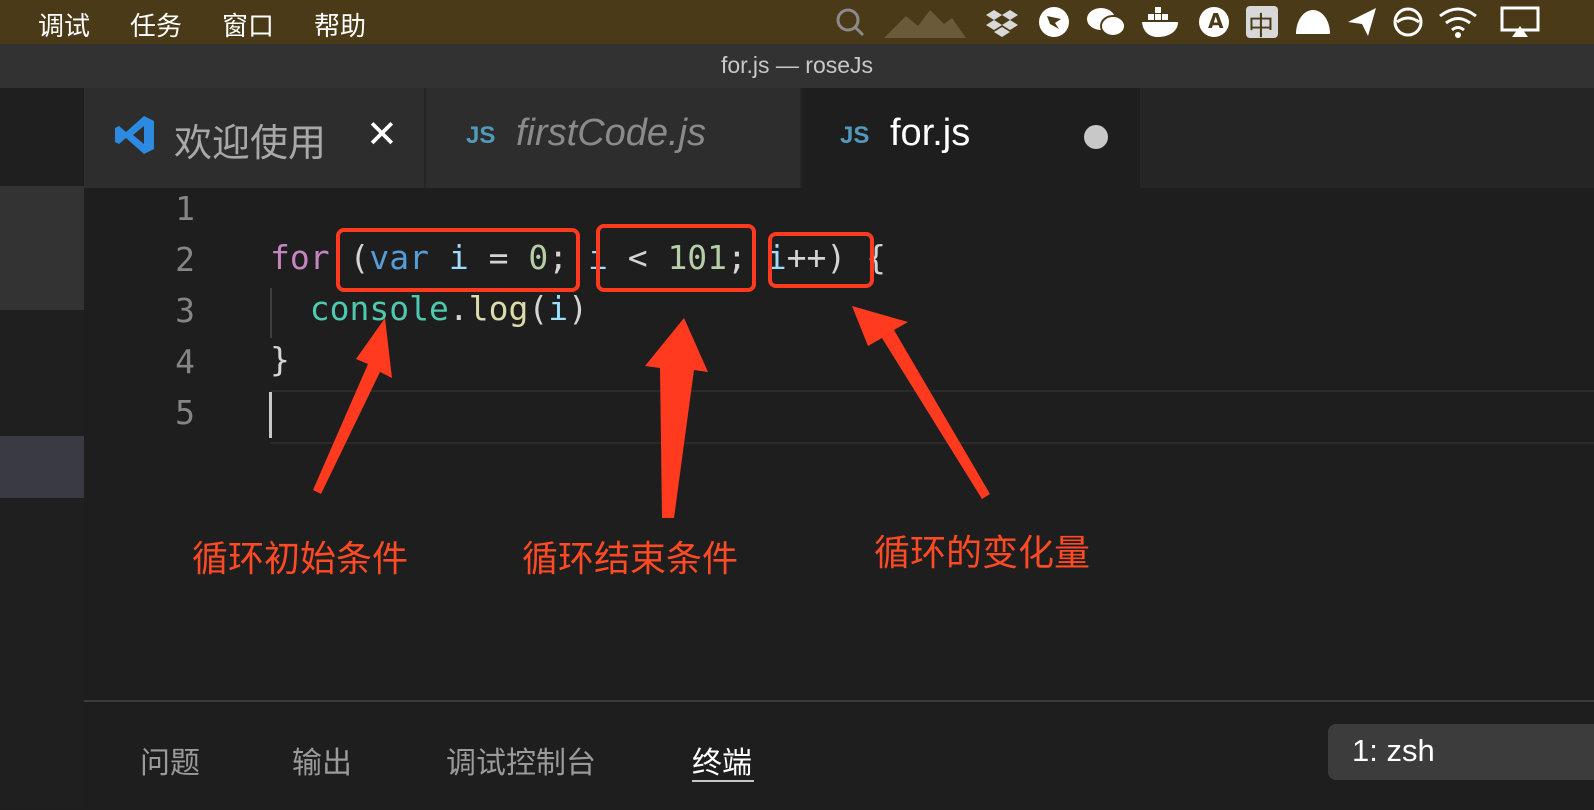 This screenshot has width=1594, height=810. I want to click on terminal-selector: 1: zsh, so click(1461, 752).